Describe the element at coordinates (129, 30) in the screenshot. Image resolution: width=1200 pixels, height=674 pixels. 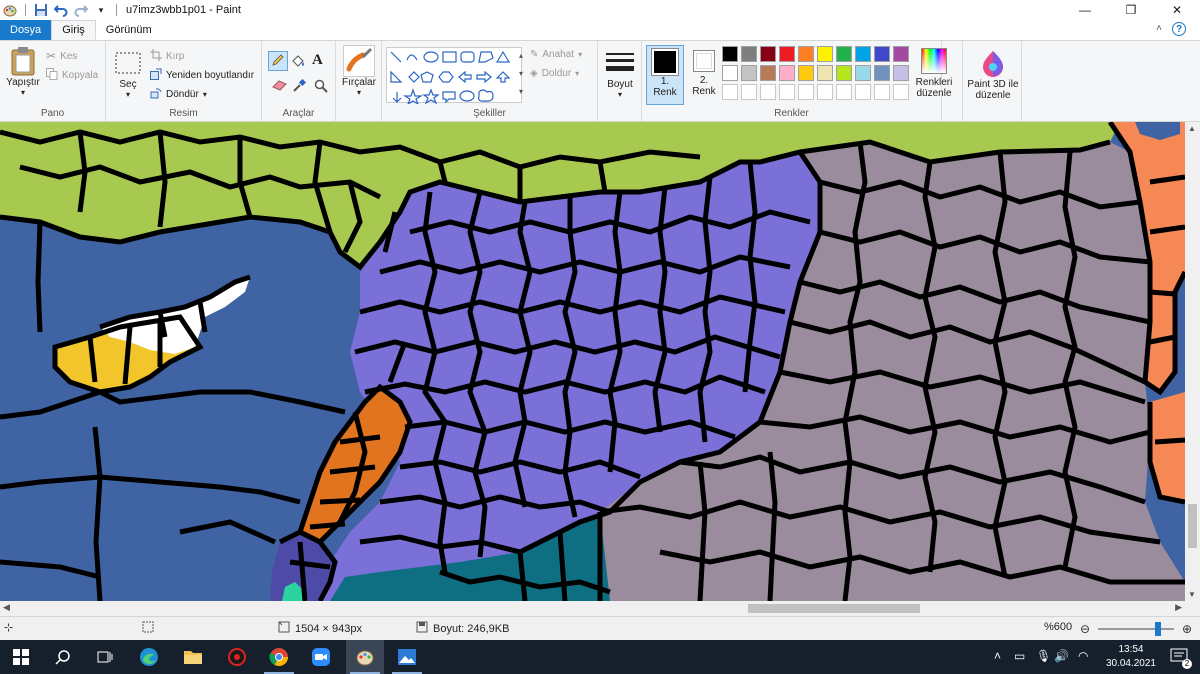
I see `tab-view: Görünüm` at that location.